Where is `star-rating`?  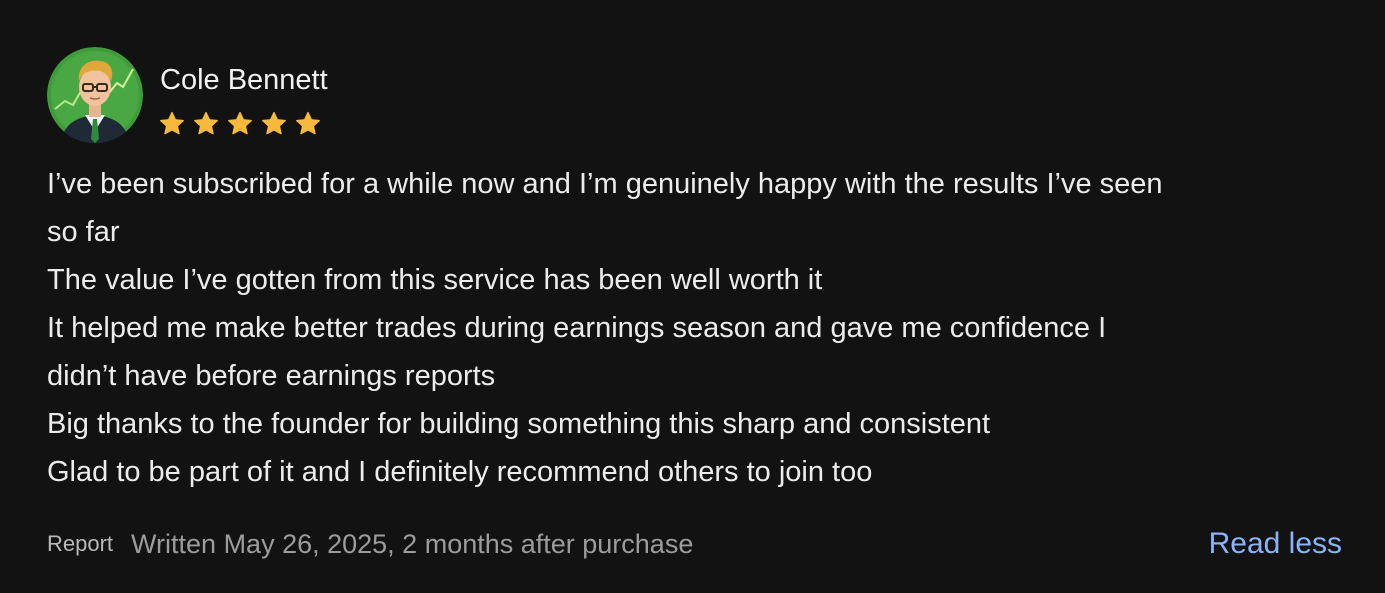 star-rating is located at coordinates (240, 124).